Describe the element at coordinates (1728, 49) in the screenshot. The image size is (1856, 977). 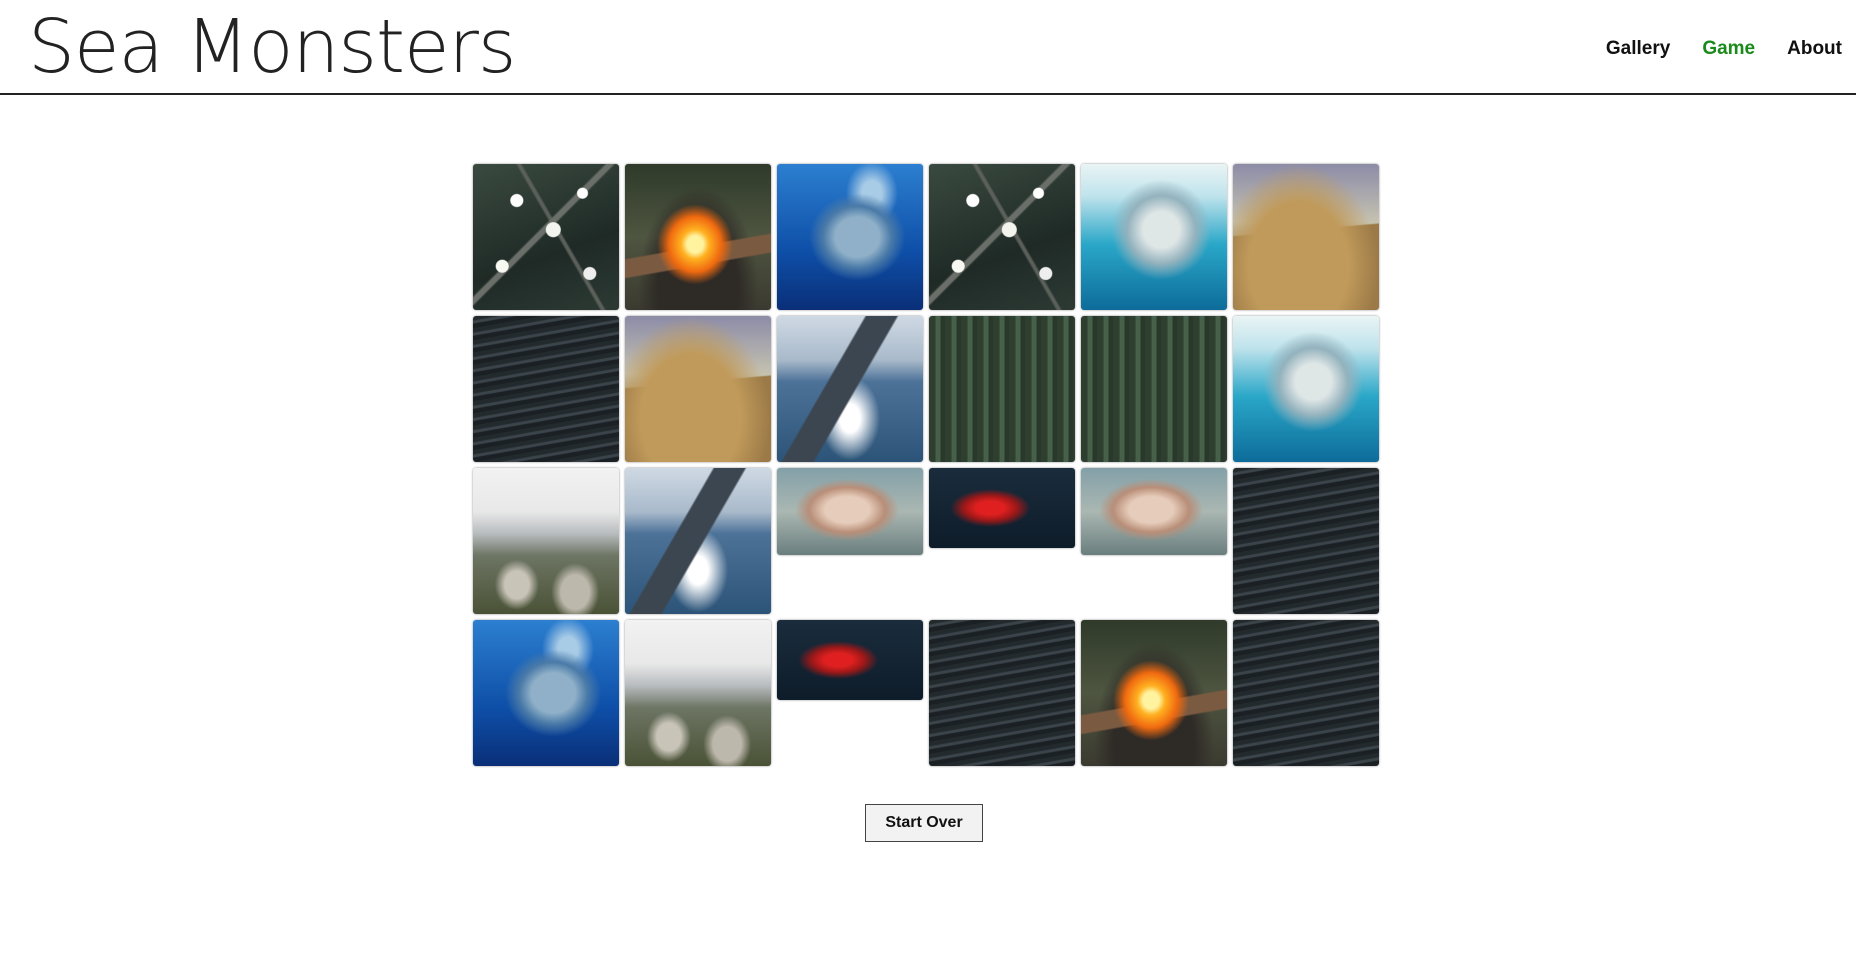
I see `nav-game: Game` at that location.